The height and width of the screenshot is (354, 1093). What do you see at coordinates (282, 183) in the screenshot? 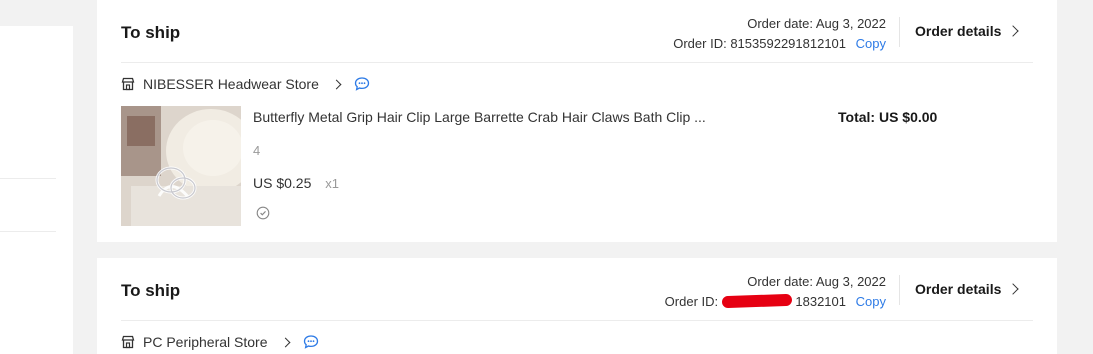
I see `product-price: US $0.25` at bounding box center [282, 183].